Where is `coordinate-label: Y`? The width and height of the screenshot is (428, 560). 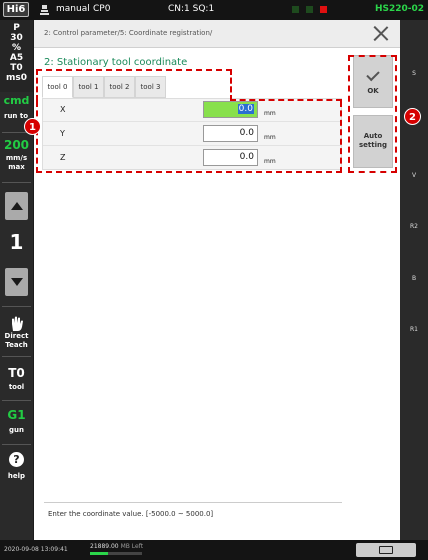 coordinate-label: Y is located at coordinates (62, 133).